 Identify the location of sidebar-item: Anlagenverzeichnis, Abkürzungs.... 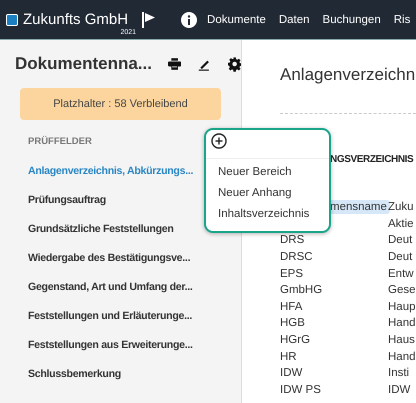
(111, 171).